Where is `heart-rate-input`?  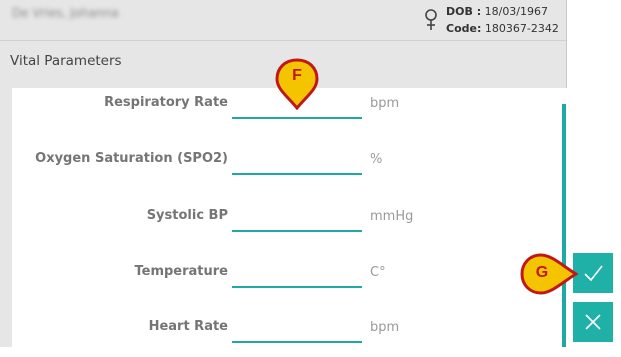
heart-rate-input is located at coordinates (297, 330).